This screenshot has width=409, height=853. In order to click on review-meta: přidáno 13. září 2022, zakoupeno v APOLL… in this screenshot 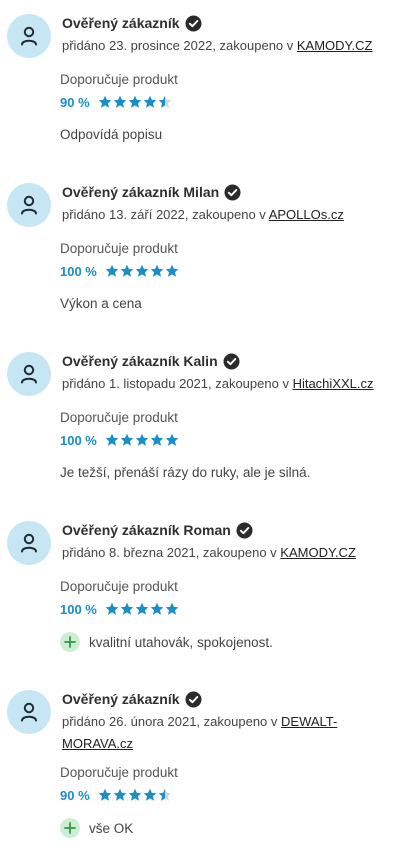, I will do `click(228, 215)`.